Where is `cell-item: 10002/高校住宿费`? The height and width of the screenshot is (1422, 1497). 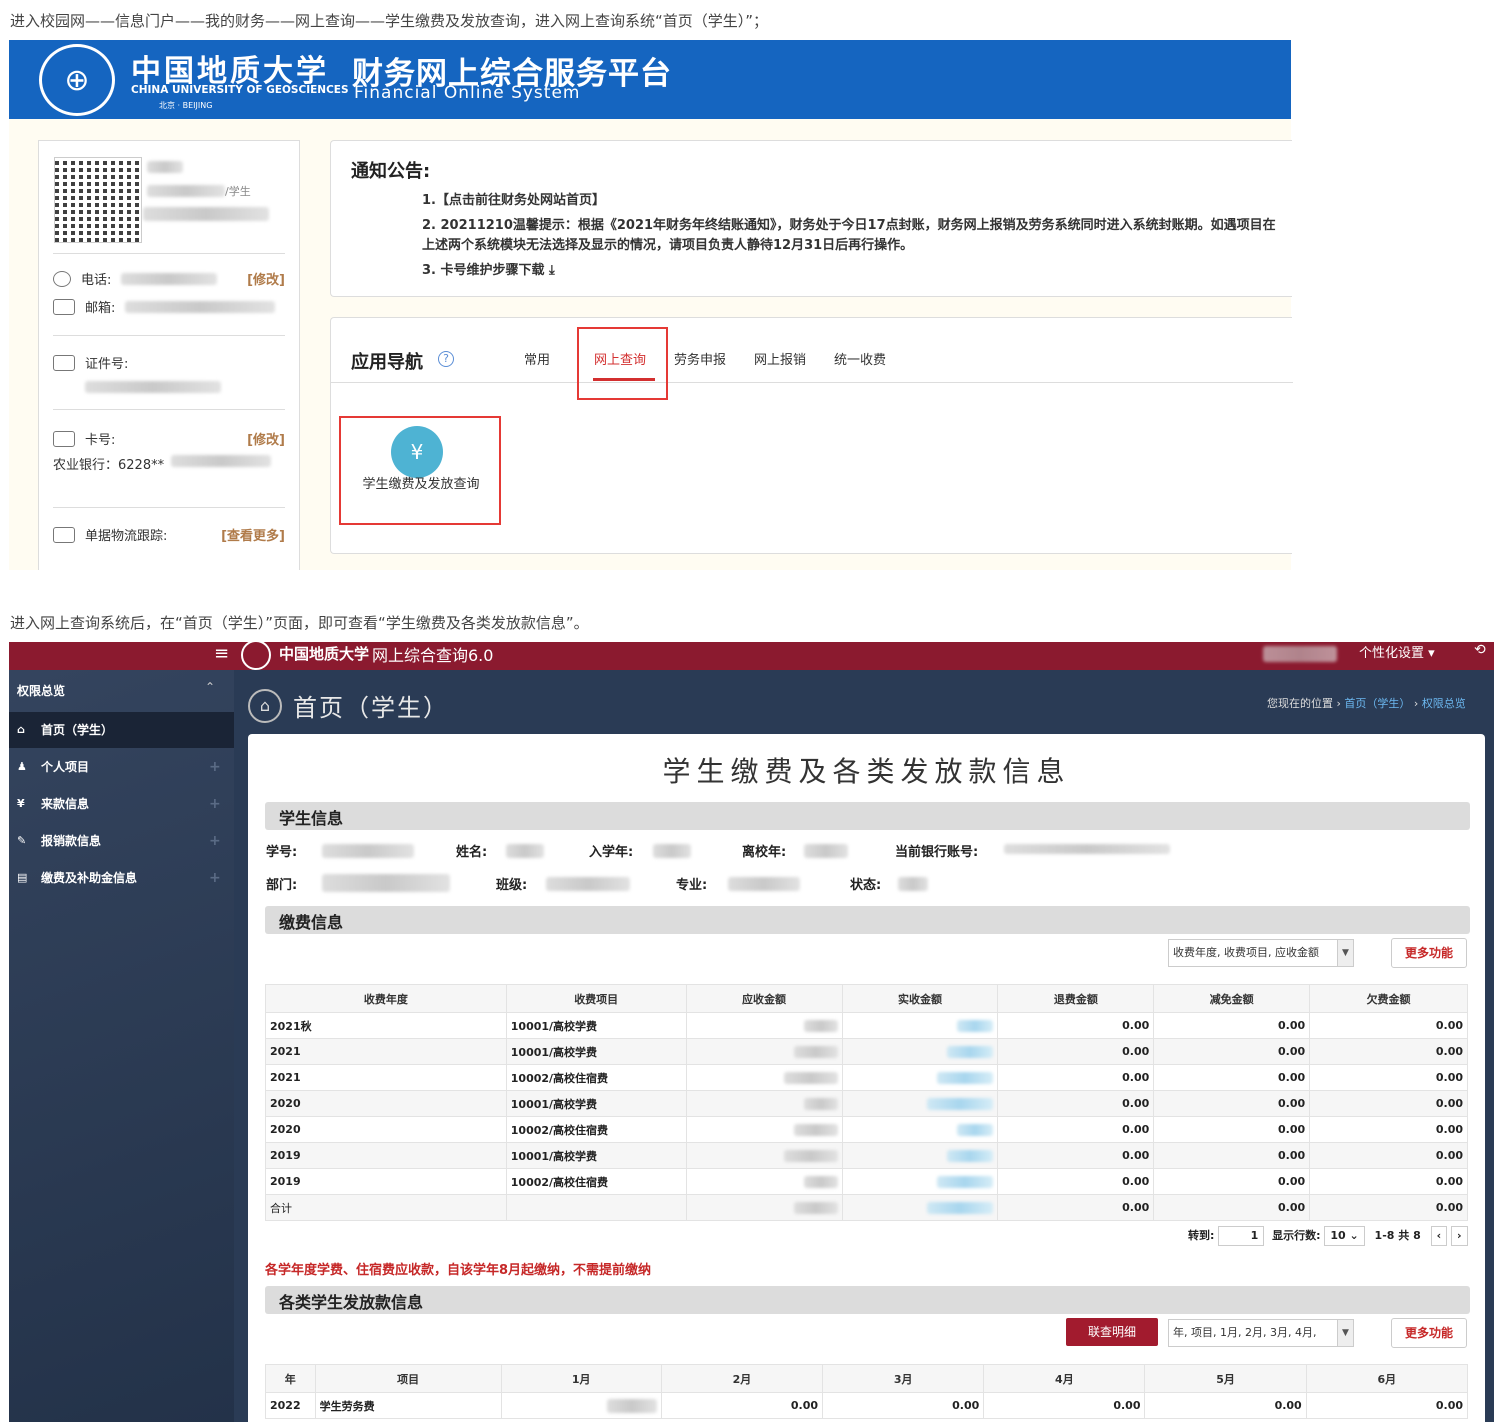 cell-item: 10002/高校住宿费 is located at coordinates (596, 1181).